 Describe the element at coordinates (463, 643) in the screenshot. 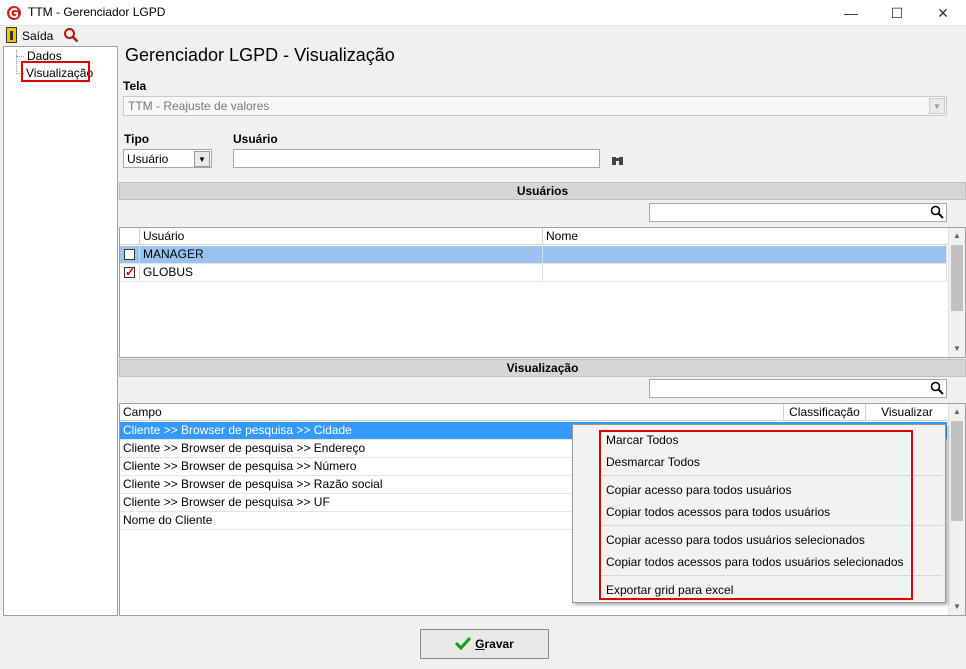

I see `checkmark-icon` at that location.